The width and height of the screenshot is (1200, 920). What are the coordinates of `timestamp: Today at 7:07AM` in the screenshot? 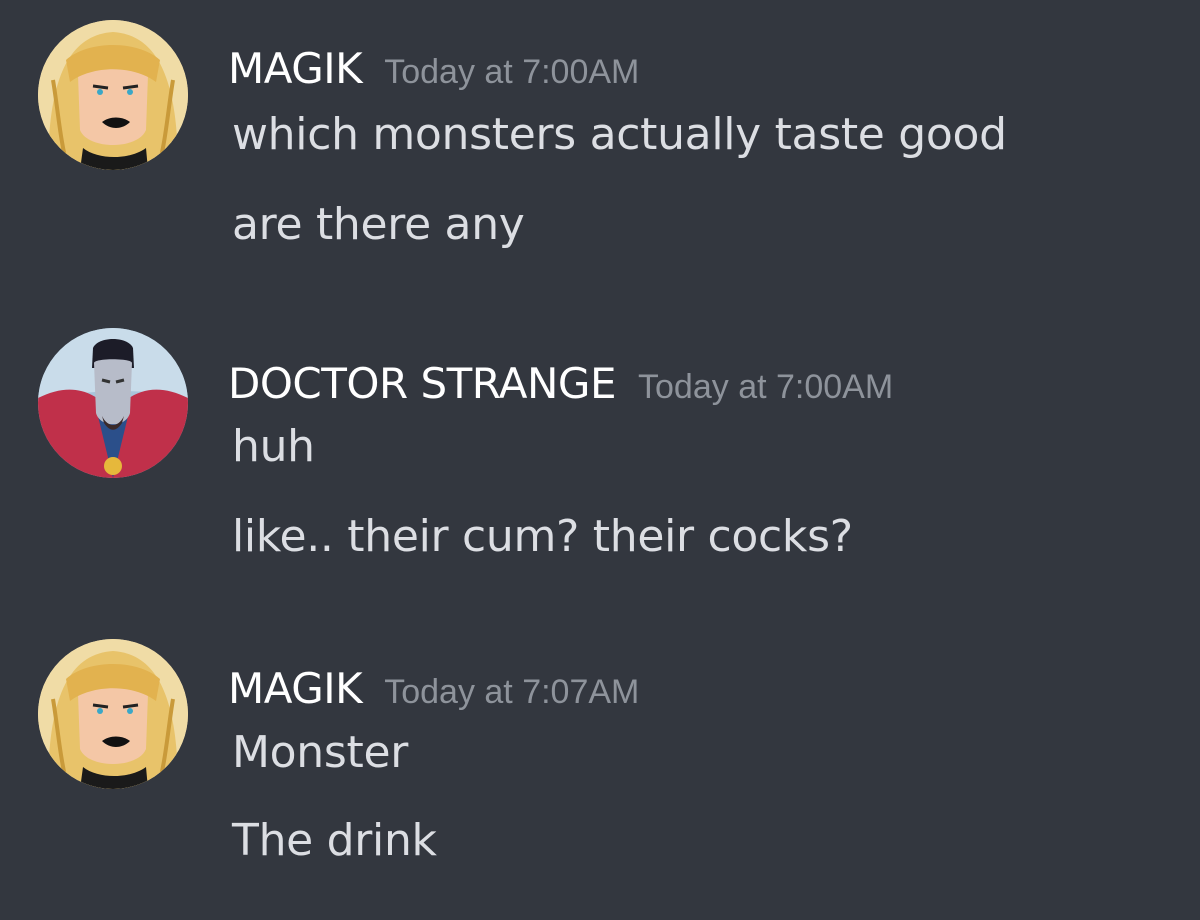 It's located at (512, 692).